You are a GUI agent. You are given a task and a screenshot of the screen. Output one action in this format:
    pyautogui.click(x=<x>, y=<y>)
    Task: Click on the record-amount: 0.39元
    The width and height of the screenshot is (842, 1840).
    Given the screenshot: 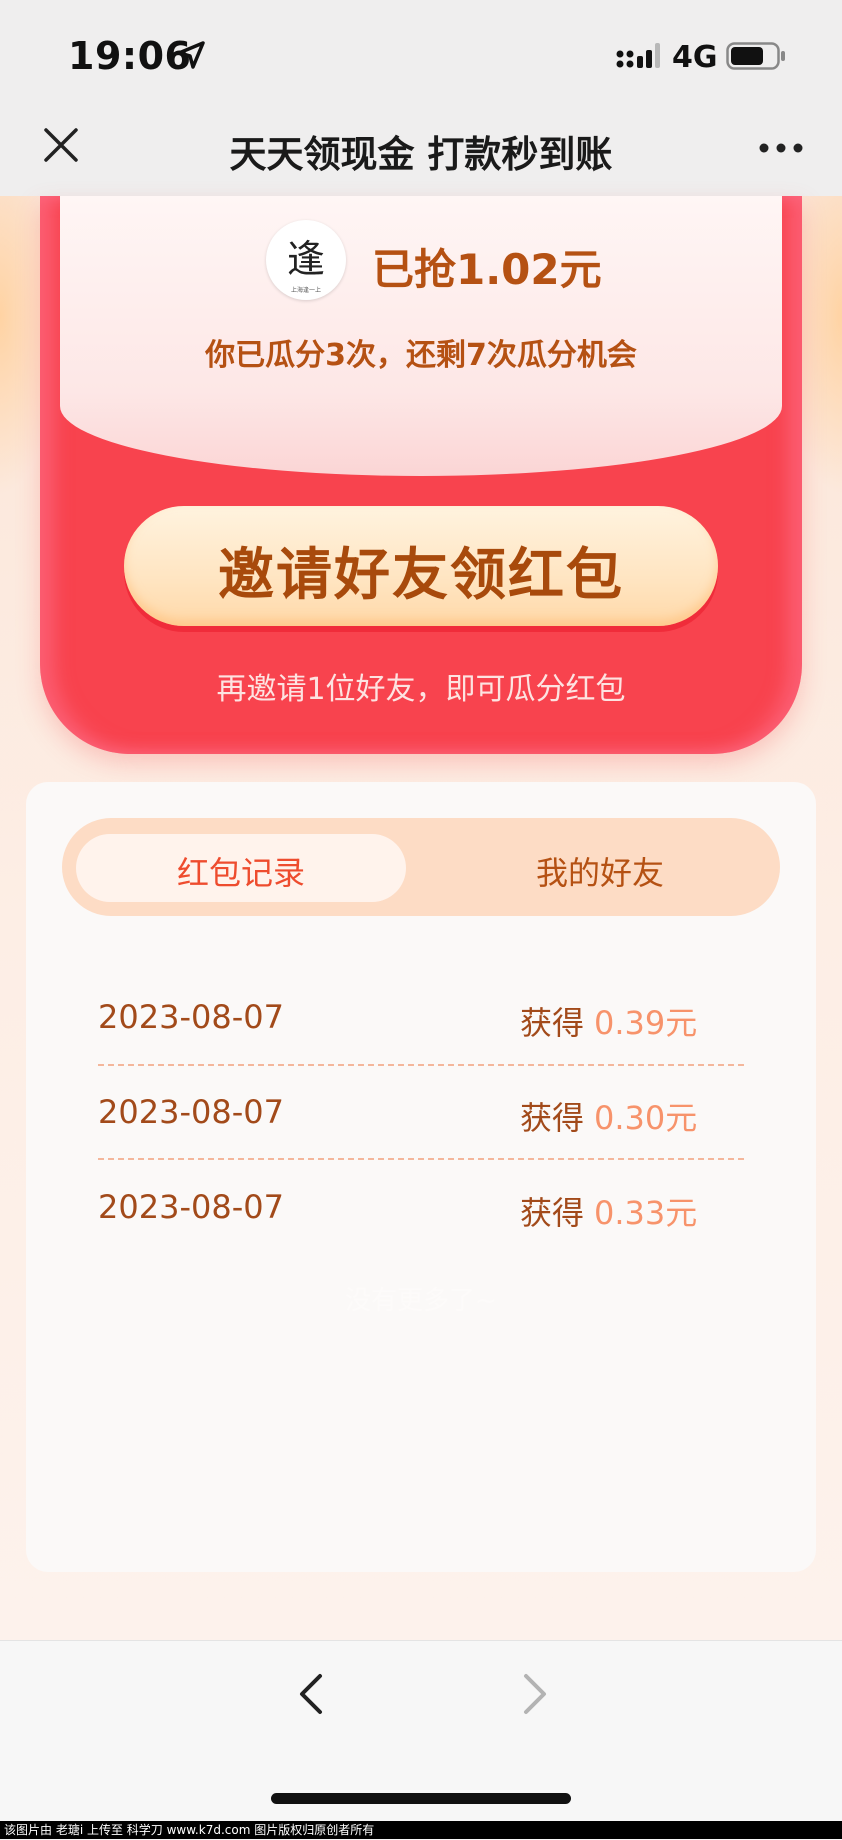 What is the action you would take?
    pyautogui.click(x=646, y=1023)
    